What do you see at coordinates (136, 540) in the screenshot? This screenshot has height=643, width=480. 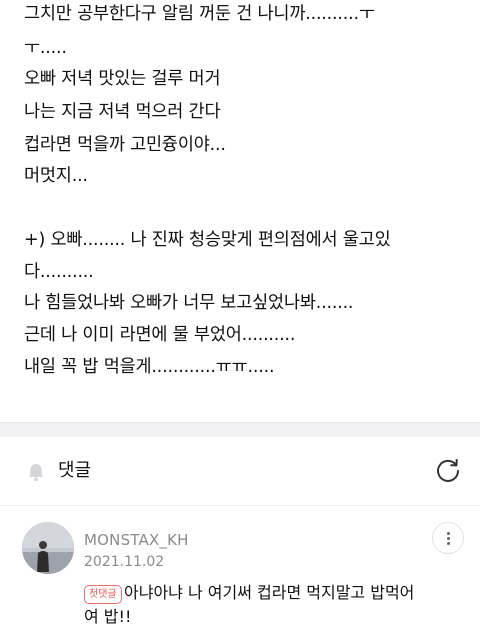 I see `comment-author: MONSTAX_KH` at bounding box center [136, 540].